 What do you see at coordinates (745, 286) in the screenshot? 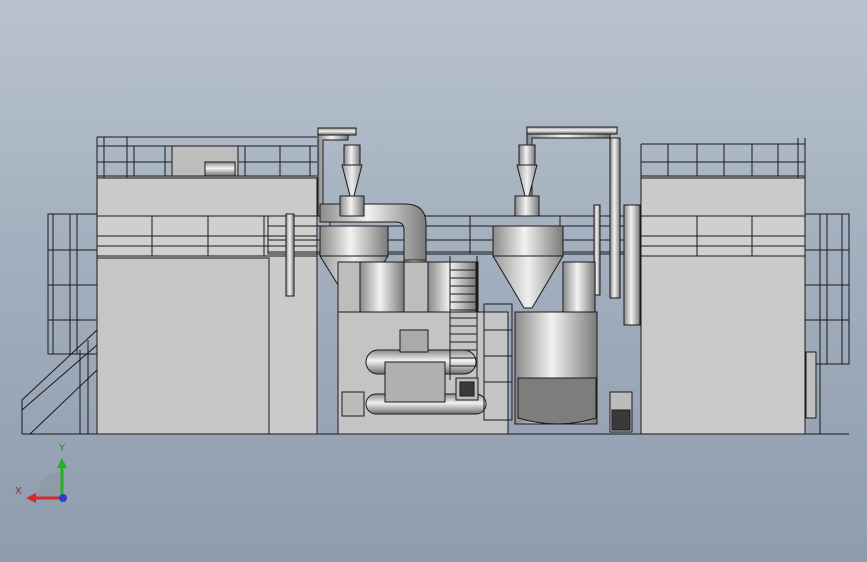
I see `right-tower` at bounding box center [745, 286].